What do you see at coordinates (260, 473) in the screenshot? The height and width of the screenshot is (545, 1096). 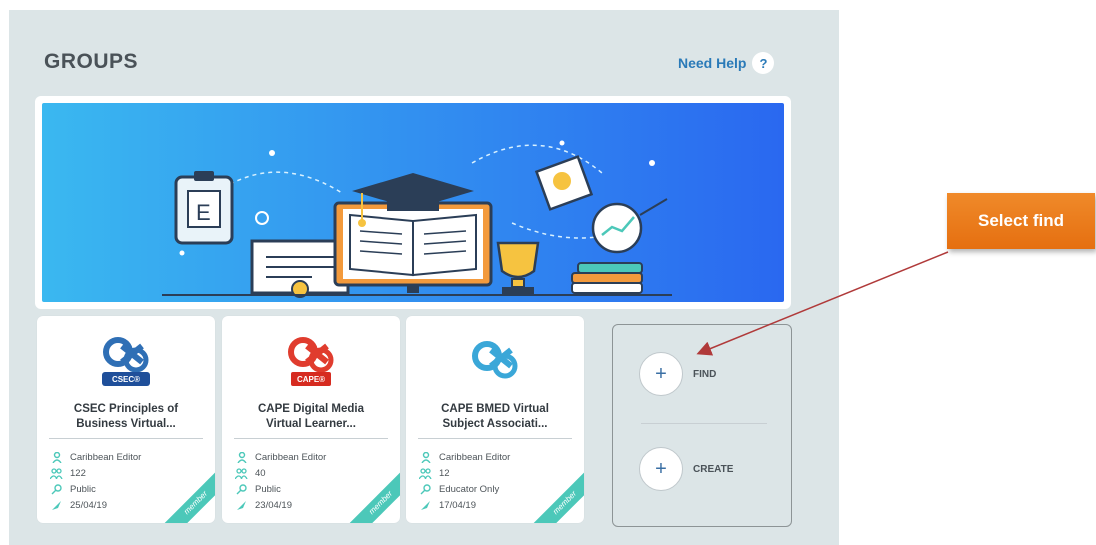 I see `group-member-count: 40` at bounding box center [260, 473].